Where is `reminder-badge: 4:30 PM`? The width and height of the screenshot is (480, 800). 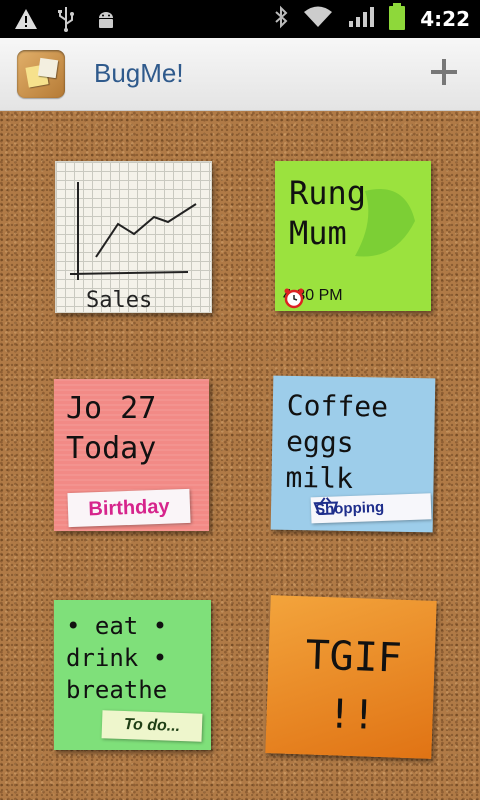 reminder-badge: 4:30 PM is located at coordinates (313, 298).